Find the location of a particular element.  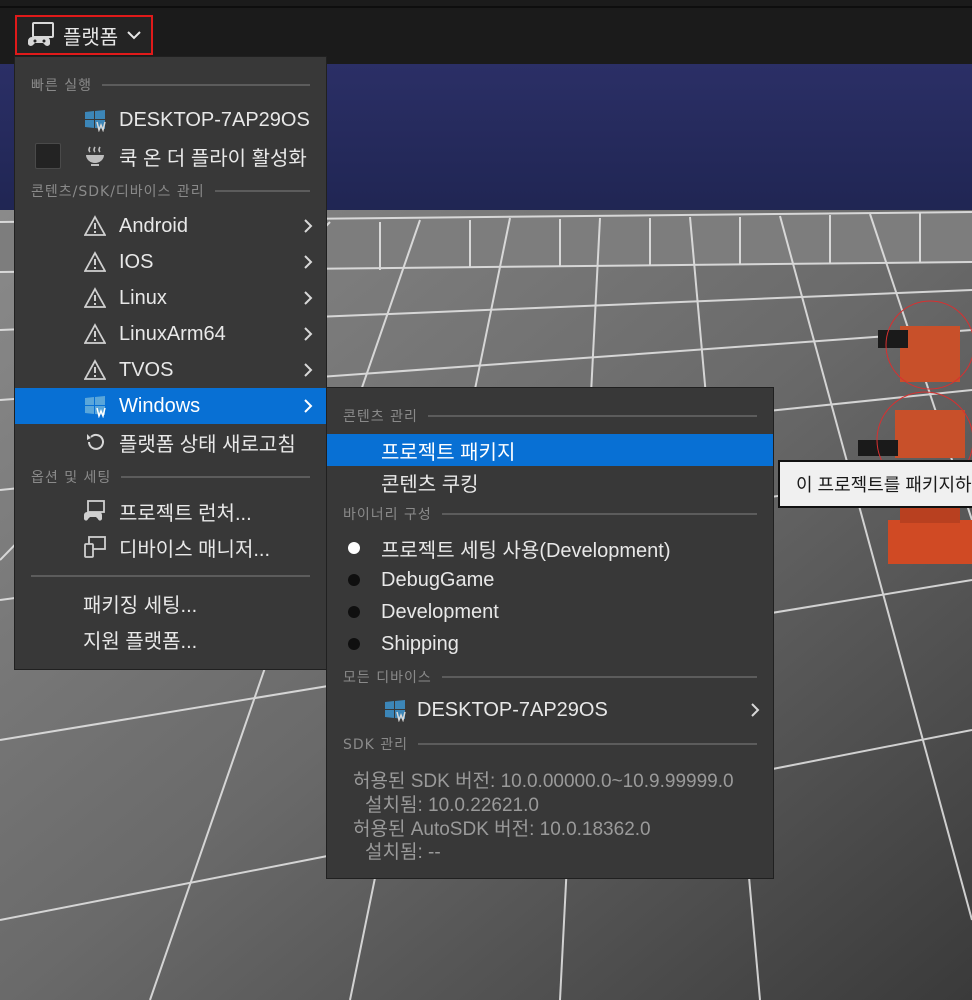

binary-config-section: 바이너리 구성 is located at coordinates (550, 514).